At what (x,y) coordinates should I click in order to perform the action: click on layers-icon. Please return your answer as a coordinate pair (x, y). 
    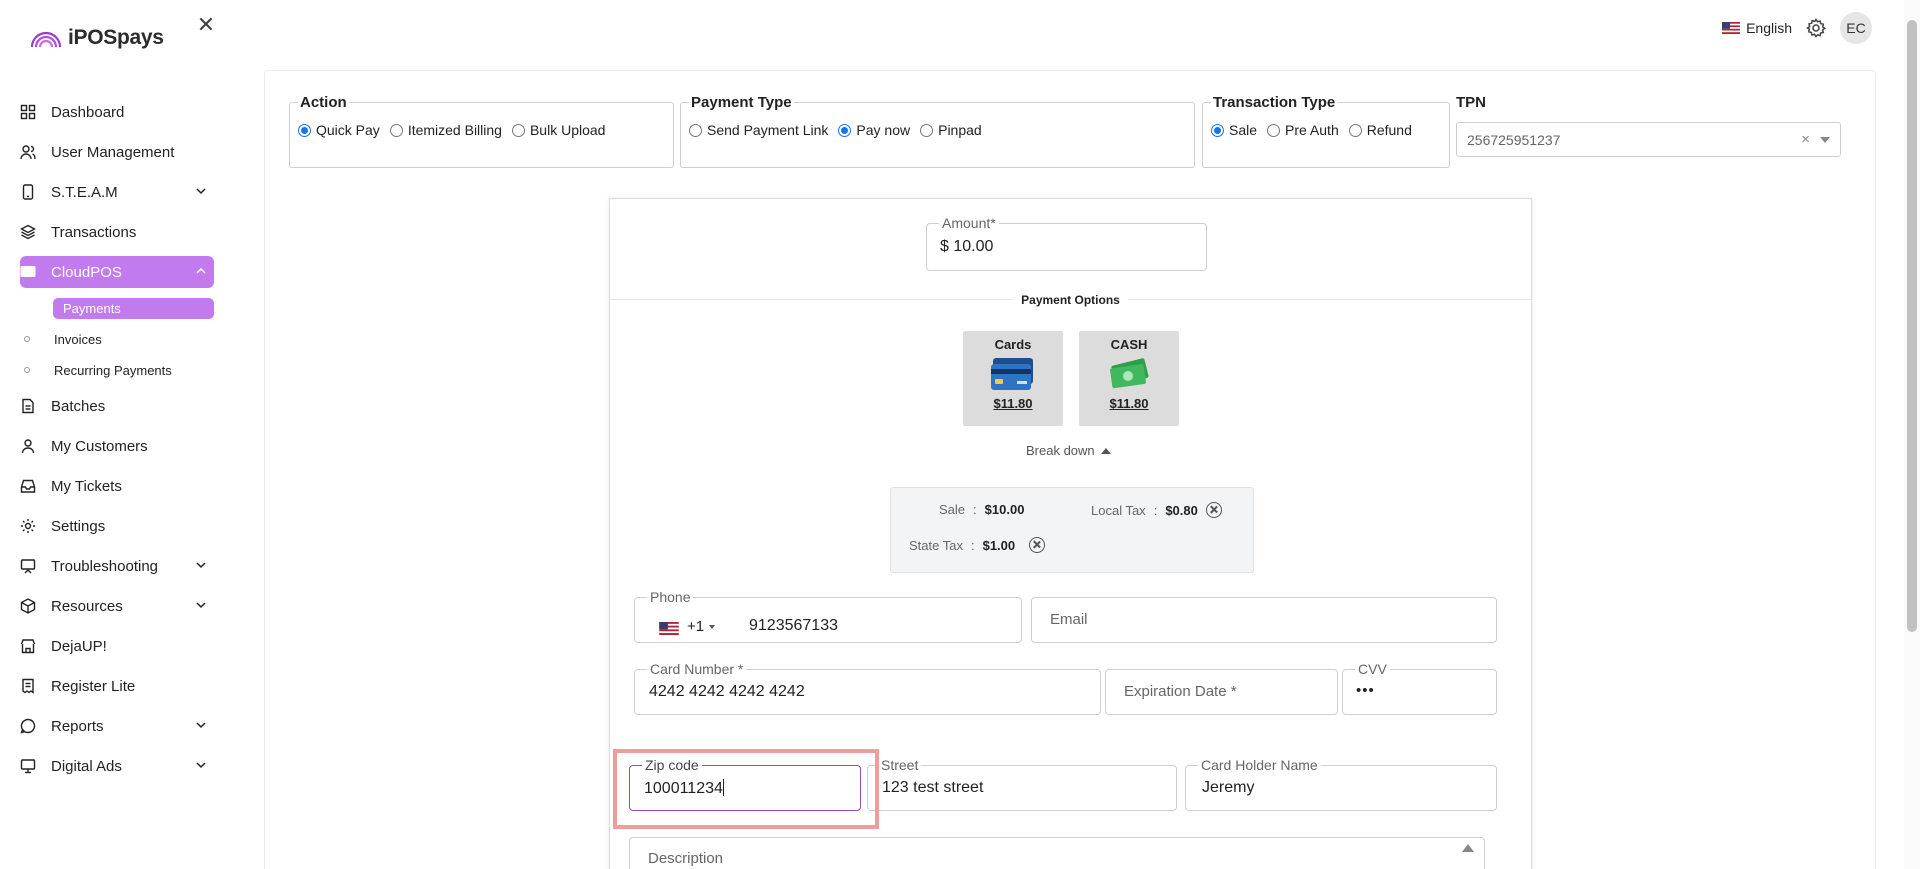
    Looking at the image, I should click on (28, 232).